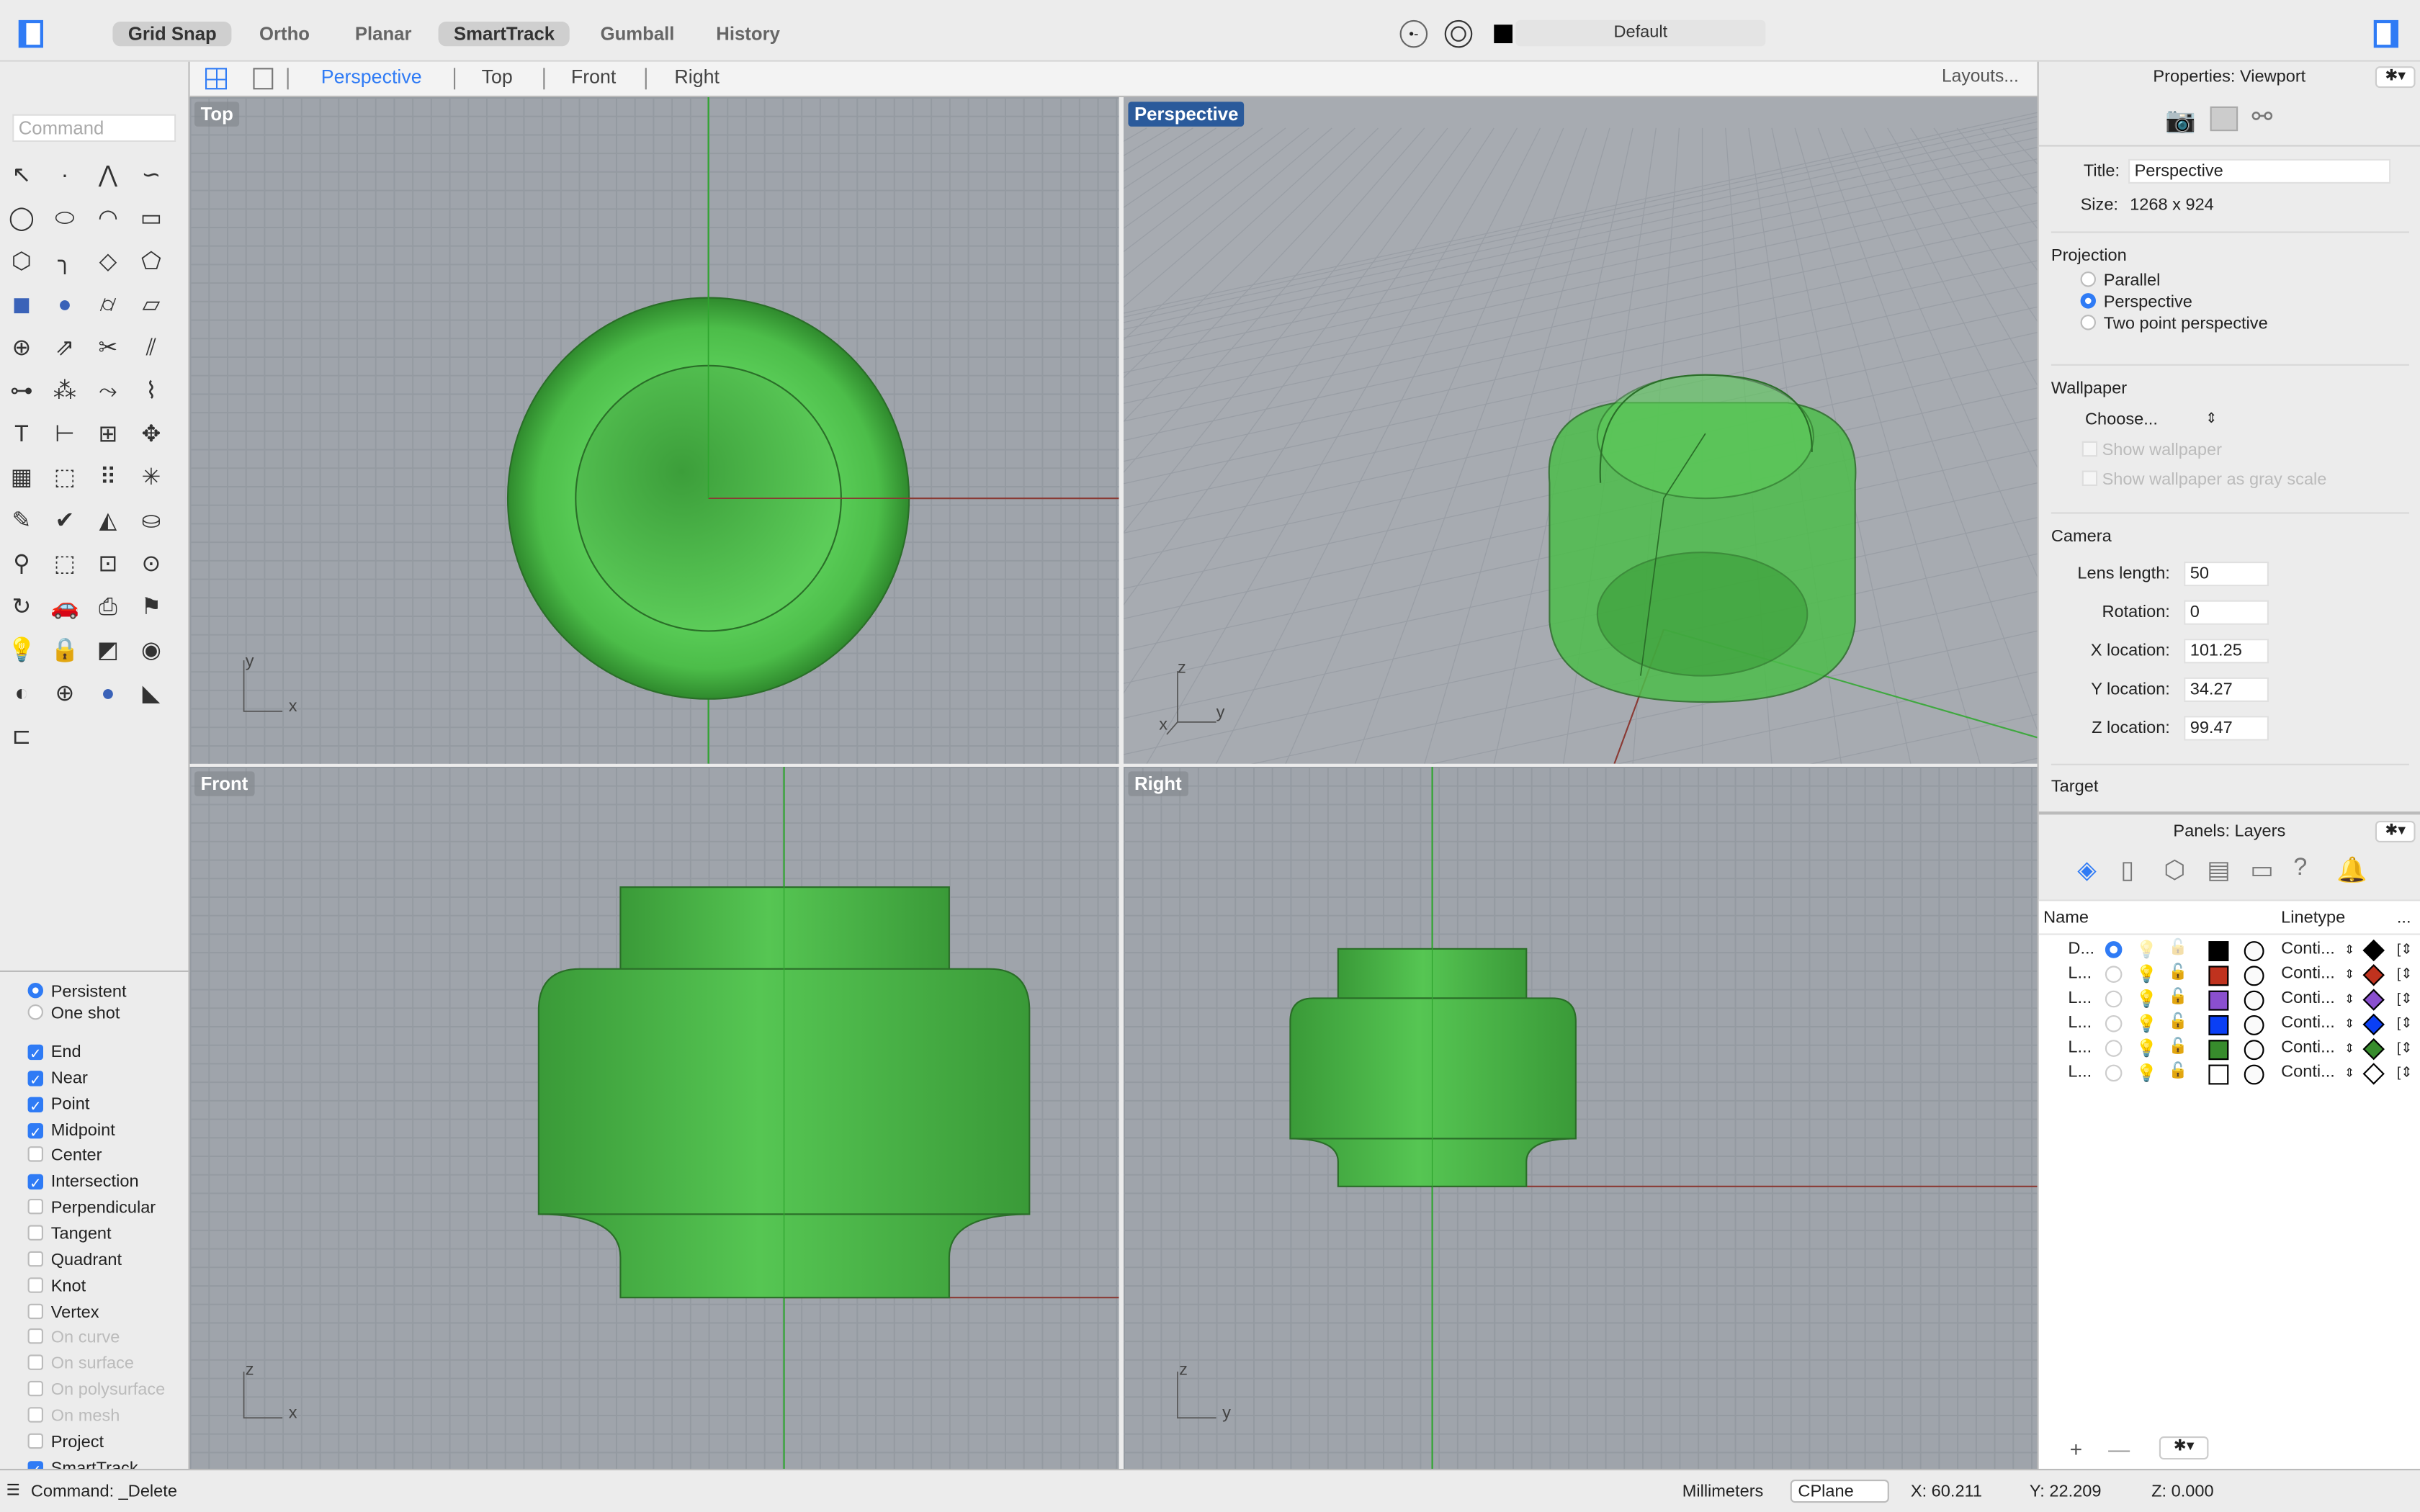 This screenshot has width=2420, height=1512. What do you see at coordinates (91, 1208) in the screenshot?
I see `snap-perpendicular-checkbox: Perpendicular` at bounding box center [91, 1208].